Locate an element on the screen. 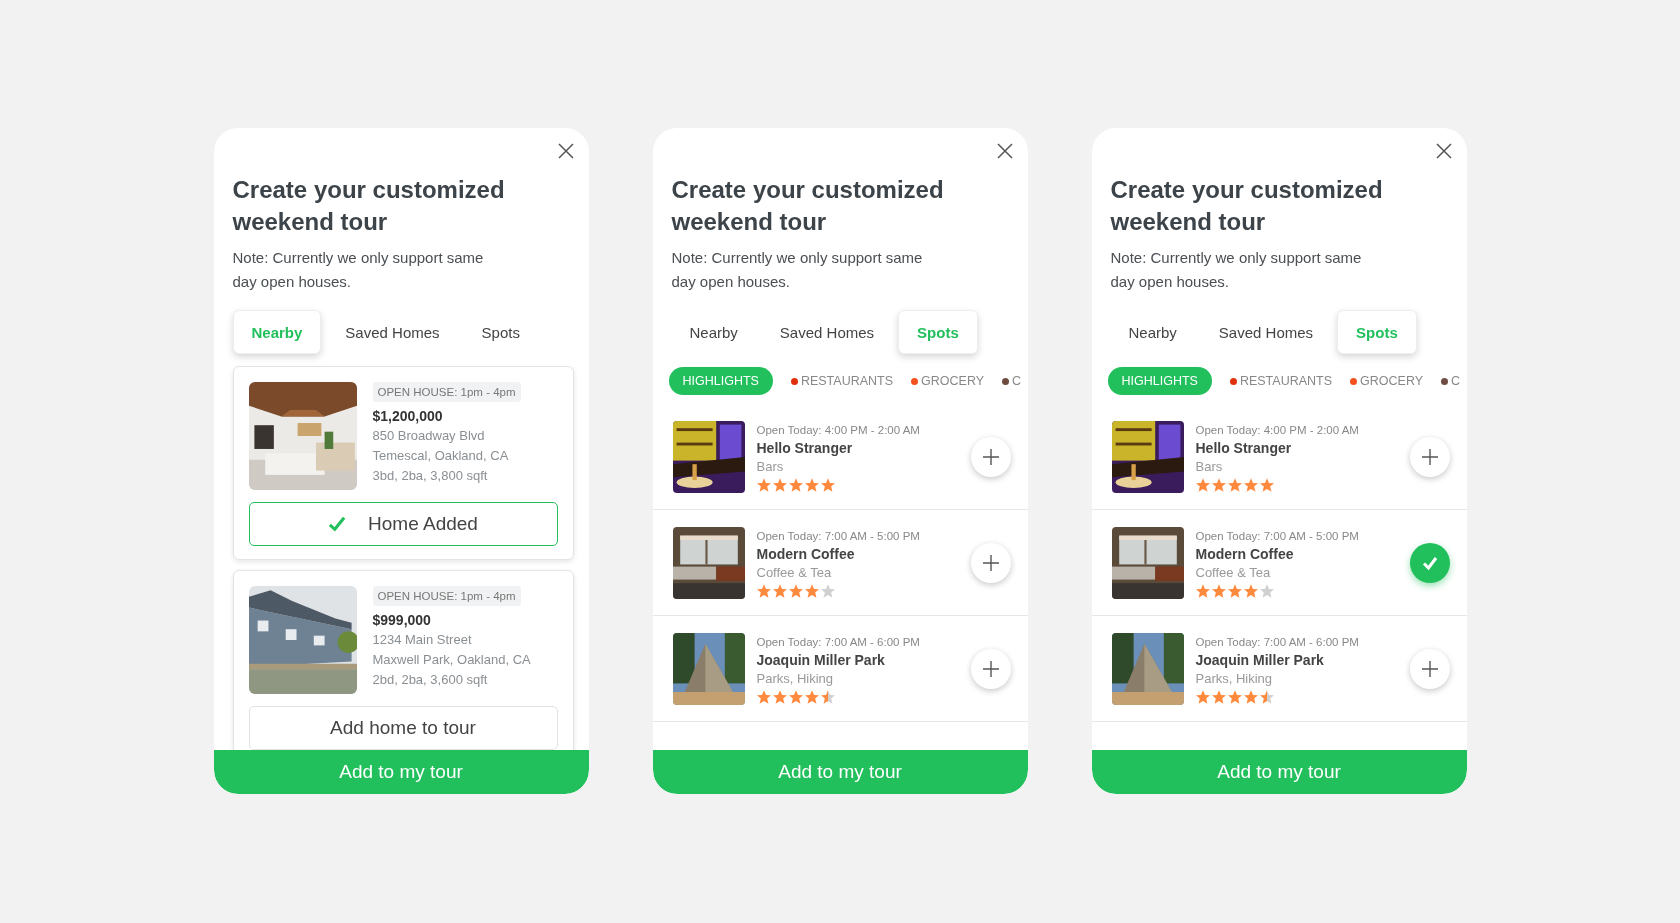  neighborhood: Temescal, Oakland, CA is located at coordinates (440, 456).